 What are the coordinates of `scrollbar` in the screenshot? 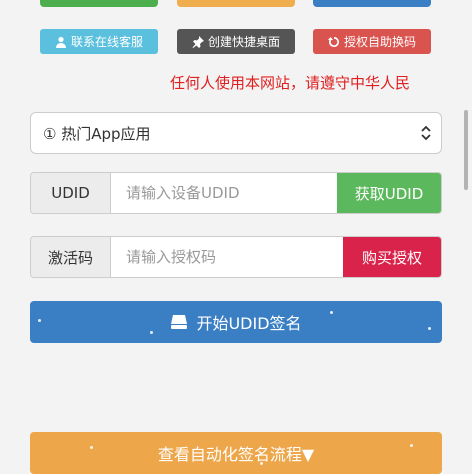 It's located at (466, 150).